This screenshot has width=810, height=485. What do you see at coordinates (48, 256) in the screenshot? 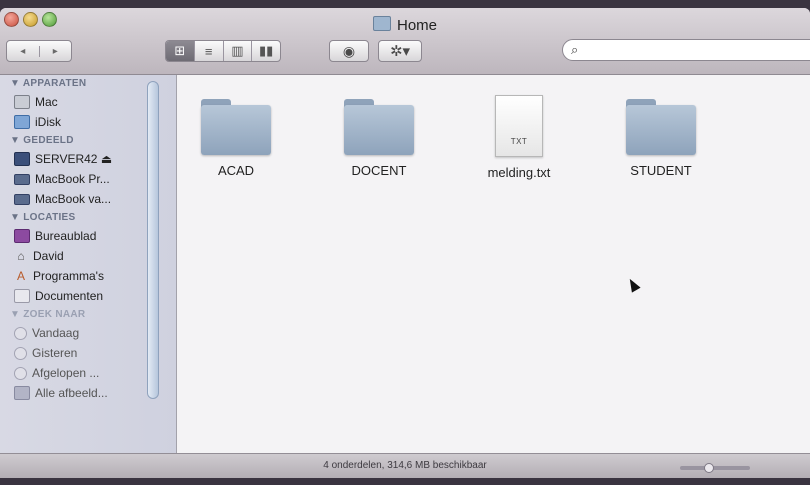
I see `sidebar-item-label: David` at bounding box center [48, 256].